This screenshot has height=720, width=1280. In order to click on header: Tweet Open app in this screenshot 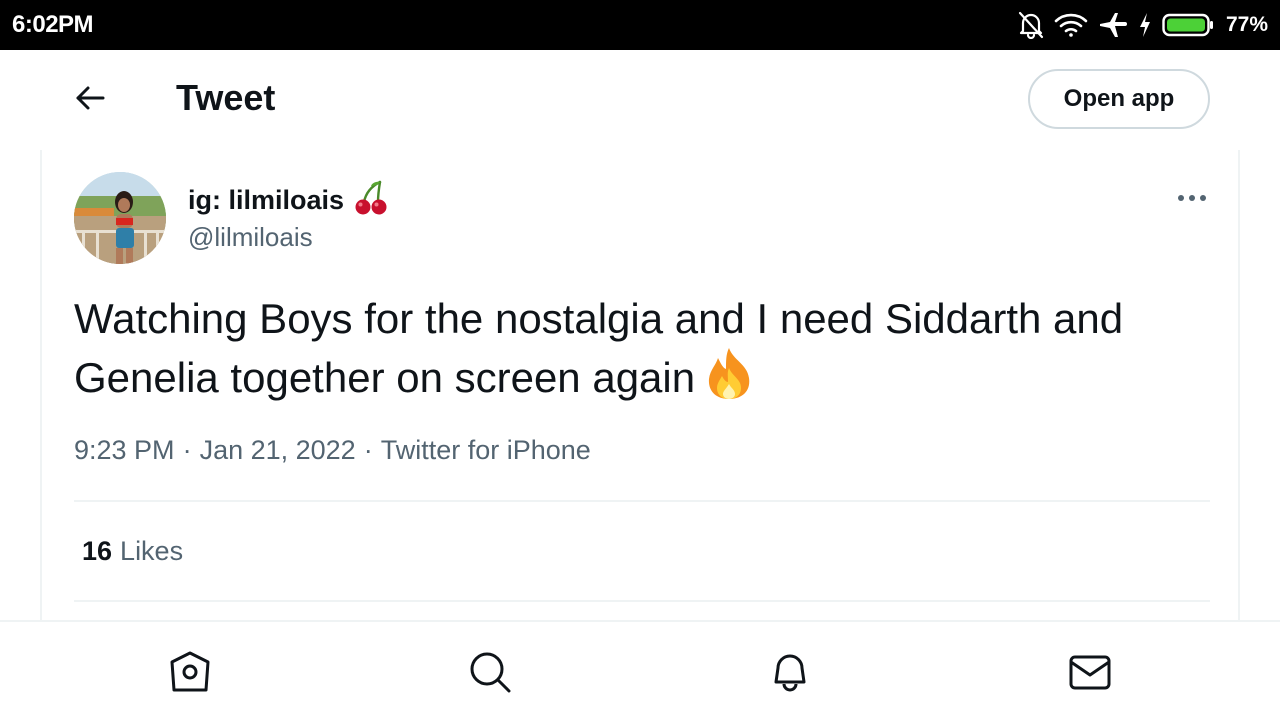, I will do `click(640, 99)`.